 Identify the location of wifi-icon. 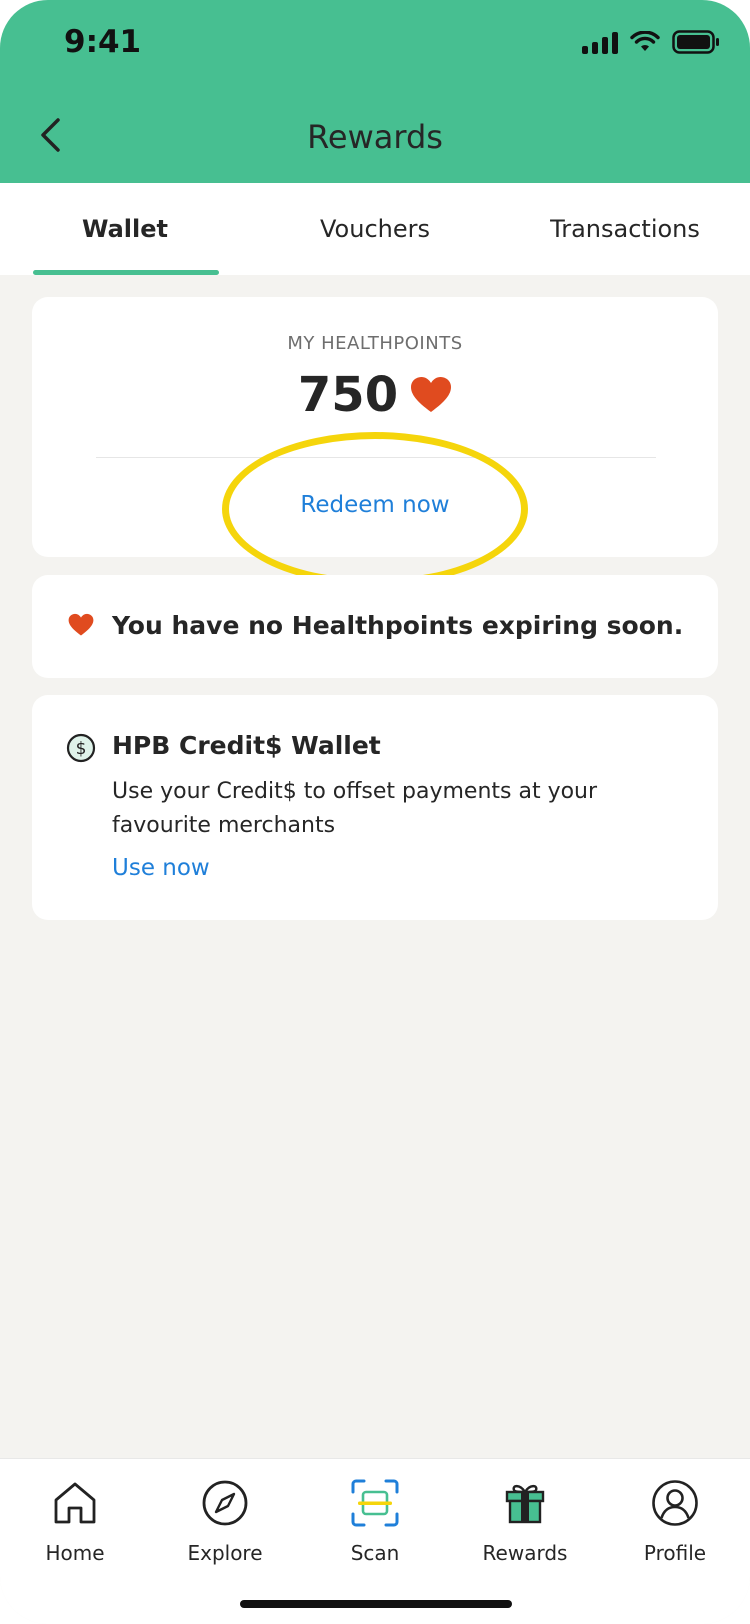
(645, 41).